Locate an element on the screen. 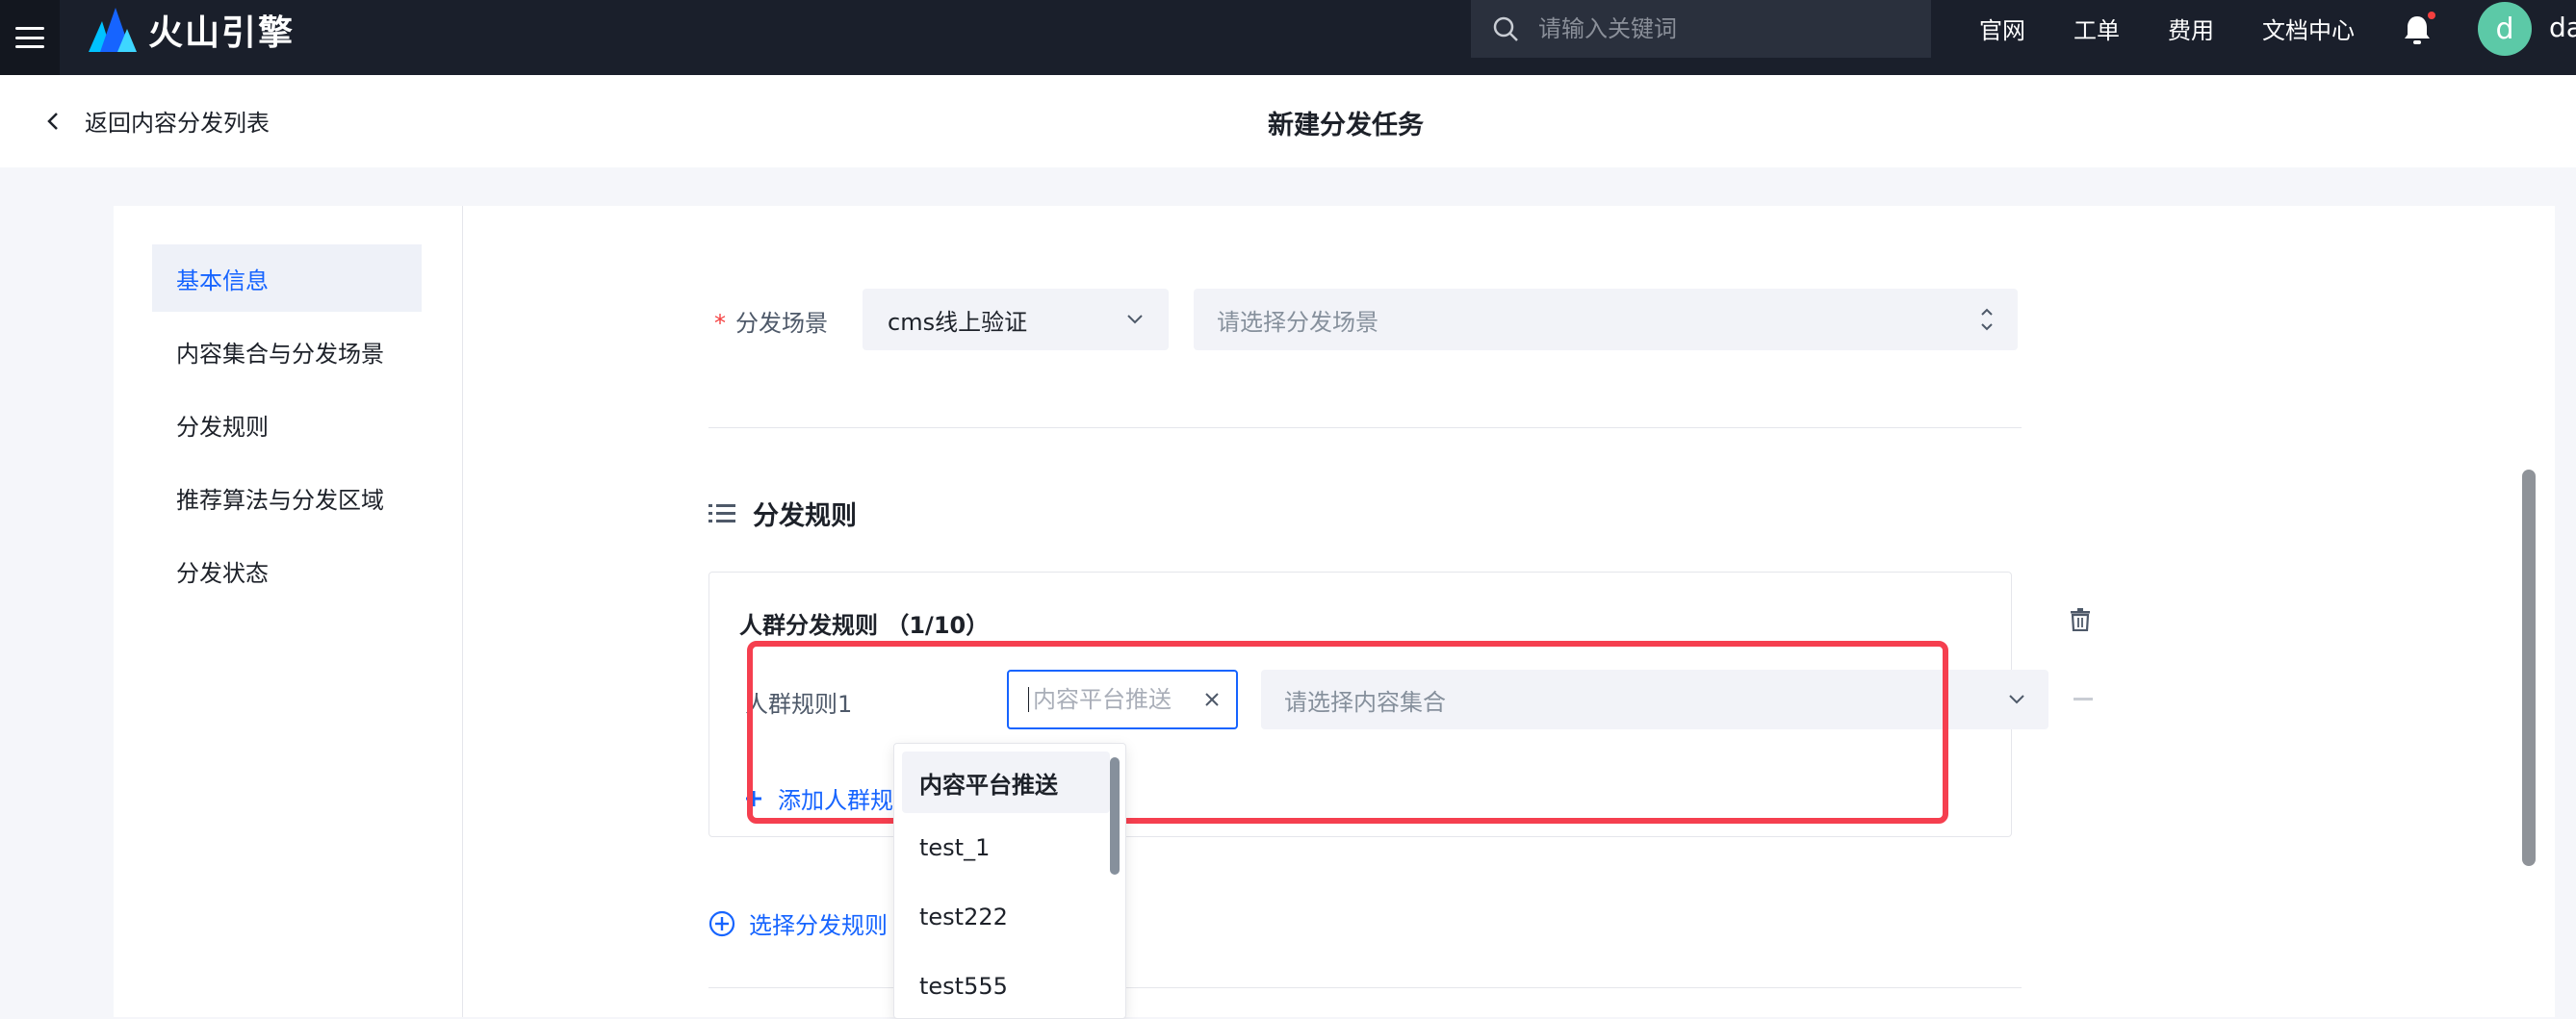  search-input is located at coordinates (1721, 29).